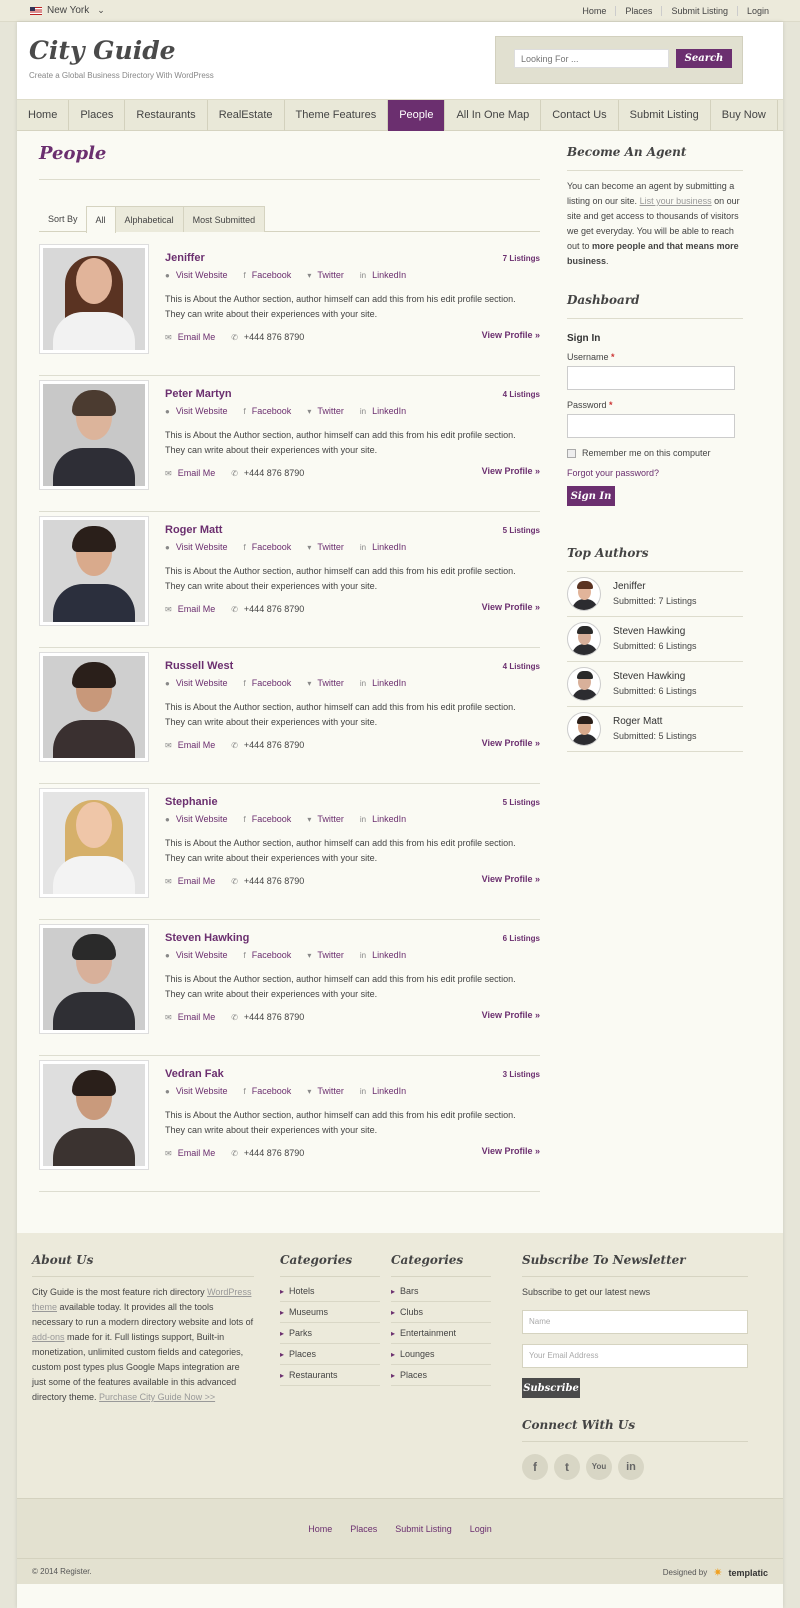  I want to click on nav-contact: Contact Us, so click(580, 115).